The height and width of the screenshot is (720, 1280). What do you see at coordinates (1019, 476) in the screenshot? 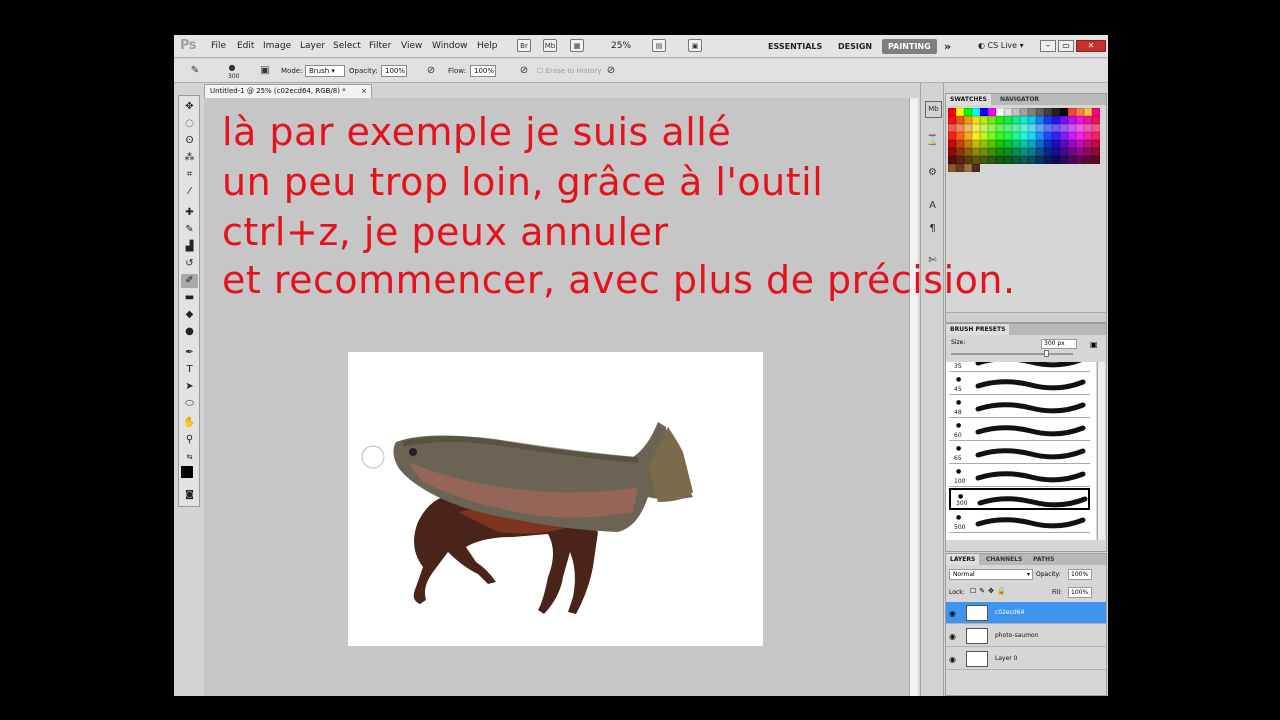
I see `brush-preset-row: ● 100` at bounding box center [1019, 476].